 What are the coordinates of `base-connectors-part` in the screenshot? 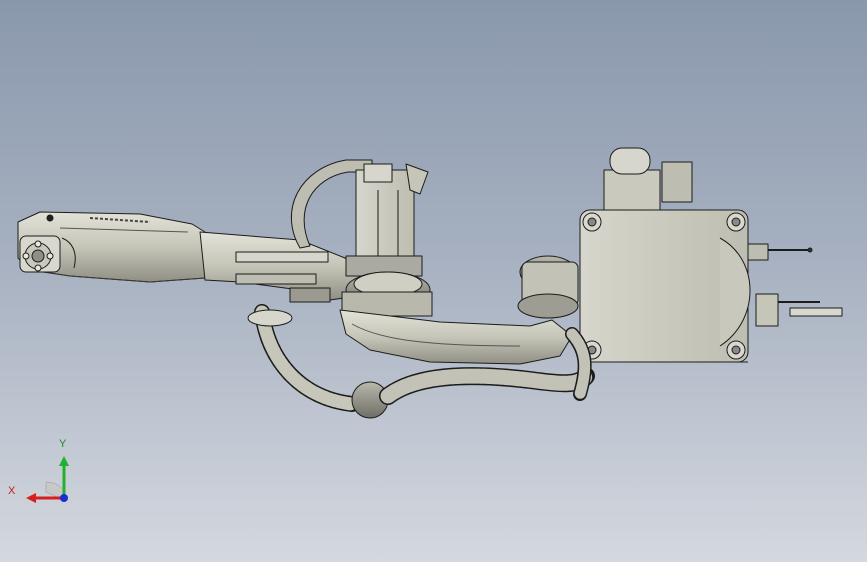 It's located at (795, 285).